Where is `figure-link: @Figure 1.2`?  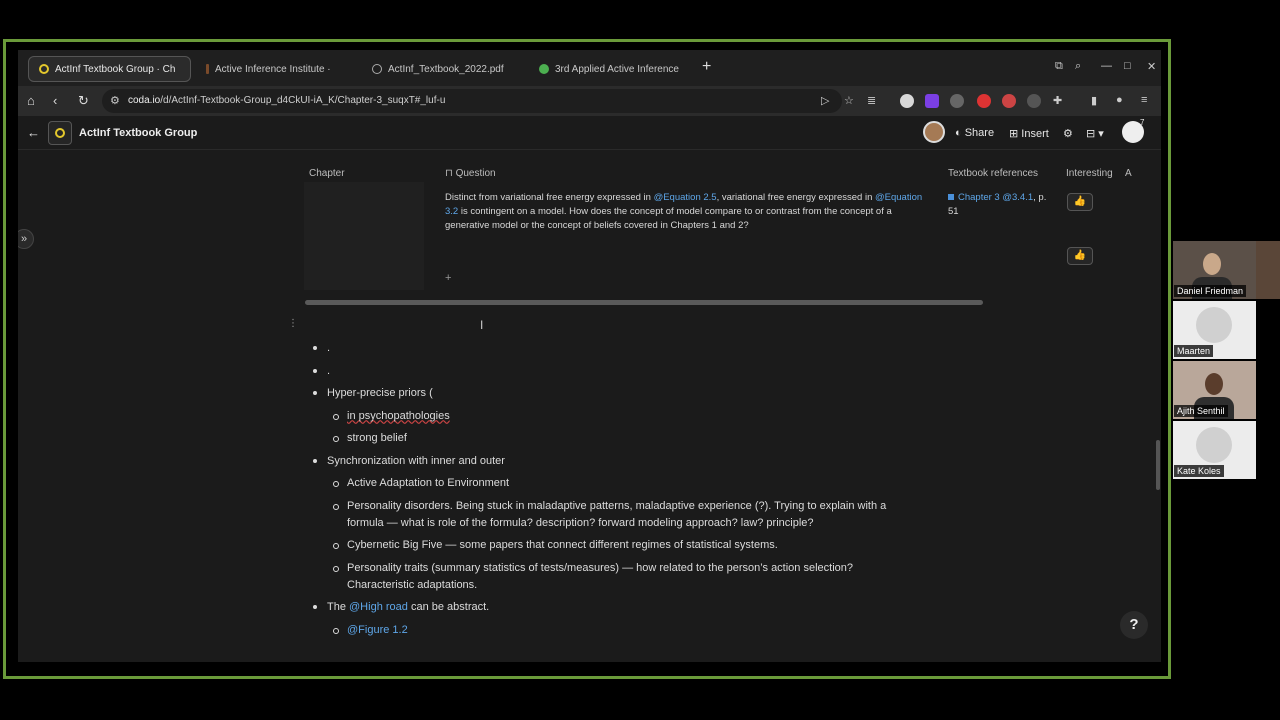 figure-link: @Figure 1.2 is located at coordinates (377, 630).